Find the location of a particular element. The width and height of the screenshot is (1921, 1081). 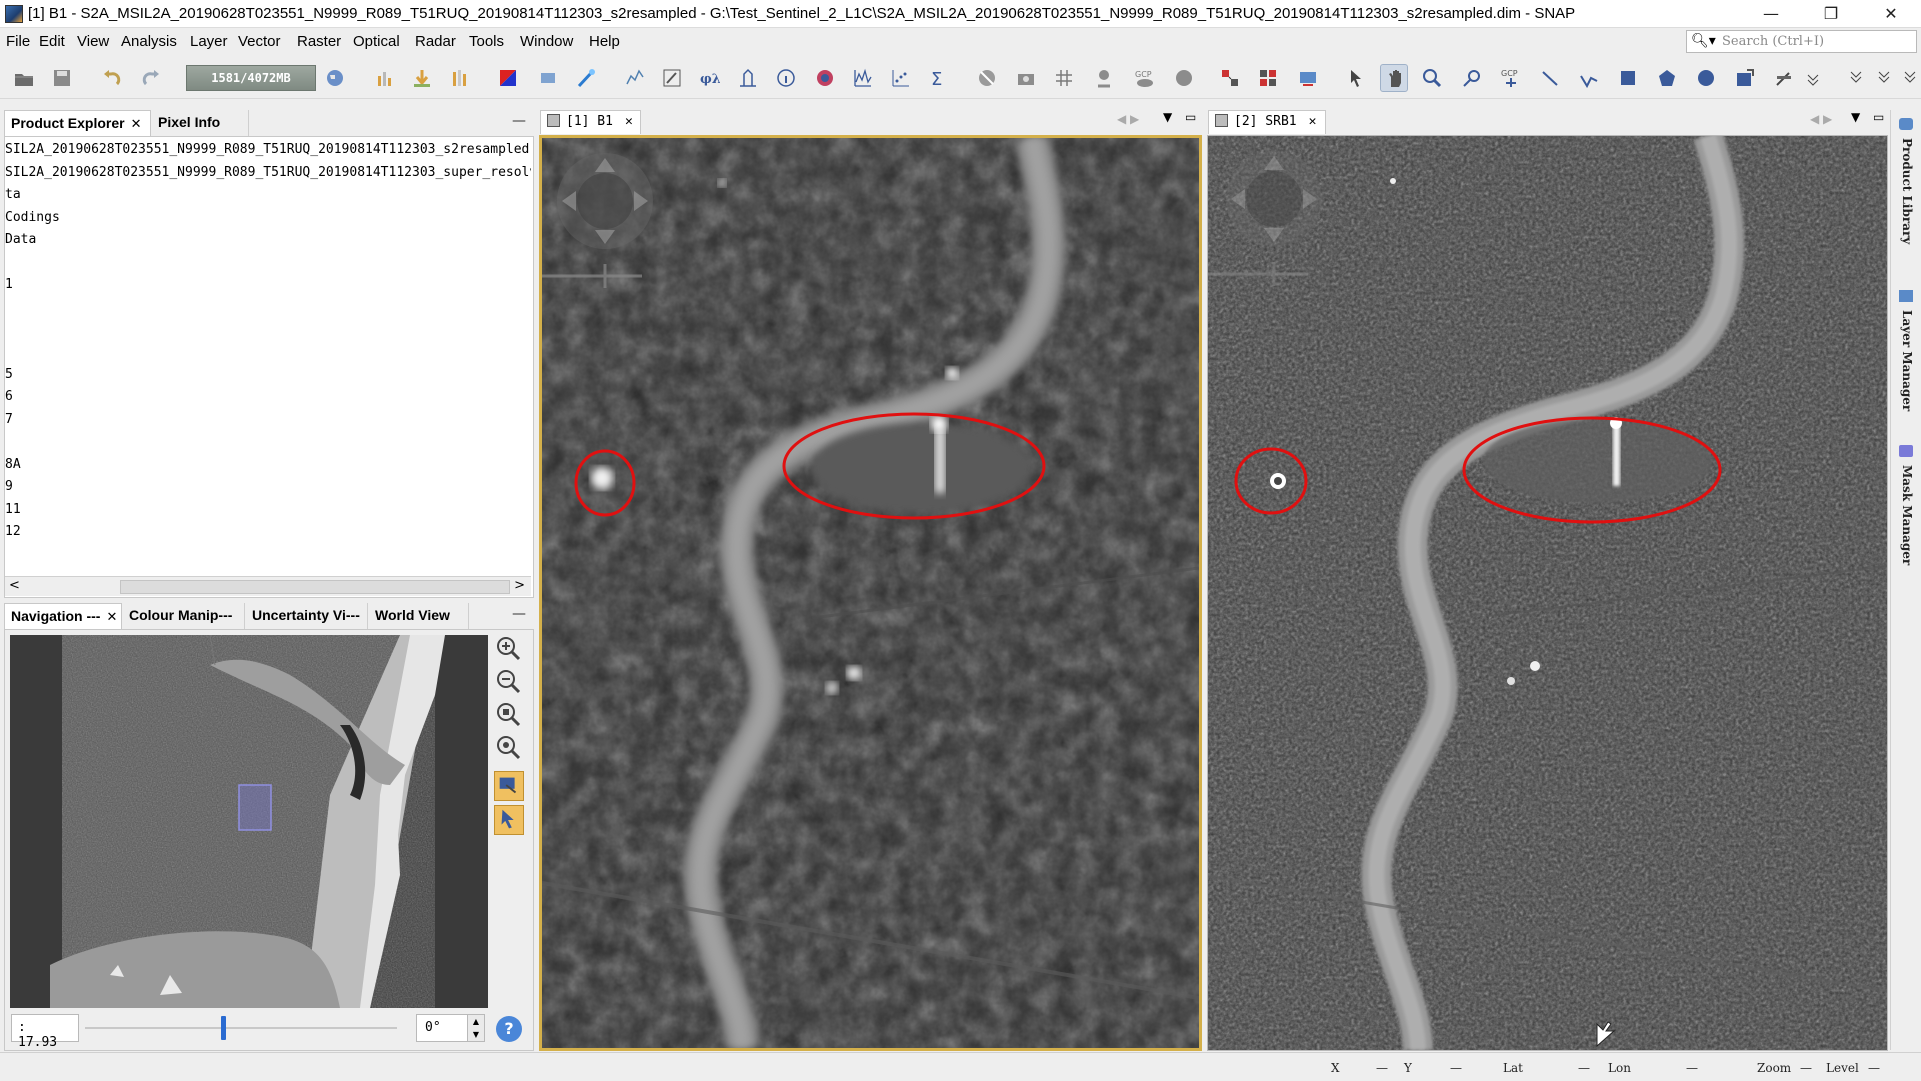

navigation-overview-image is located at coordinates (249, 821).